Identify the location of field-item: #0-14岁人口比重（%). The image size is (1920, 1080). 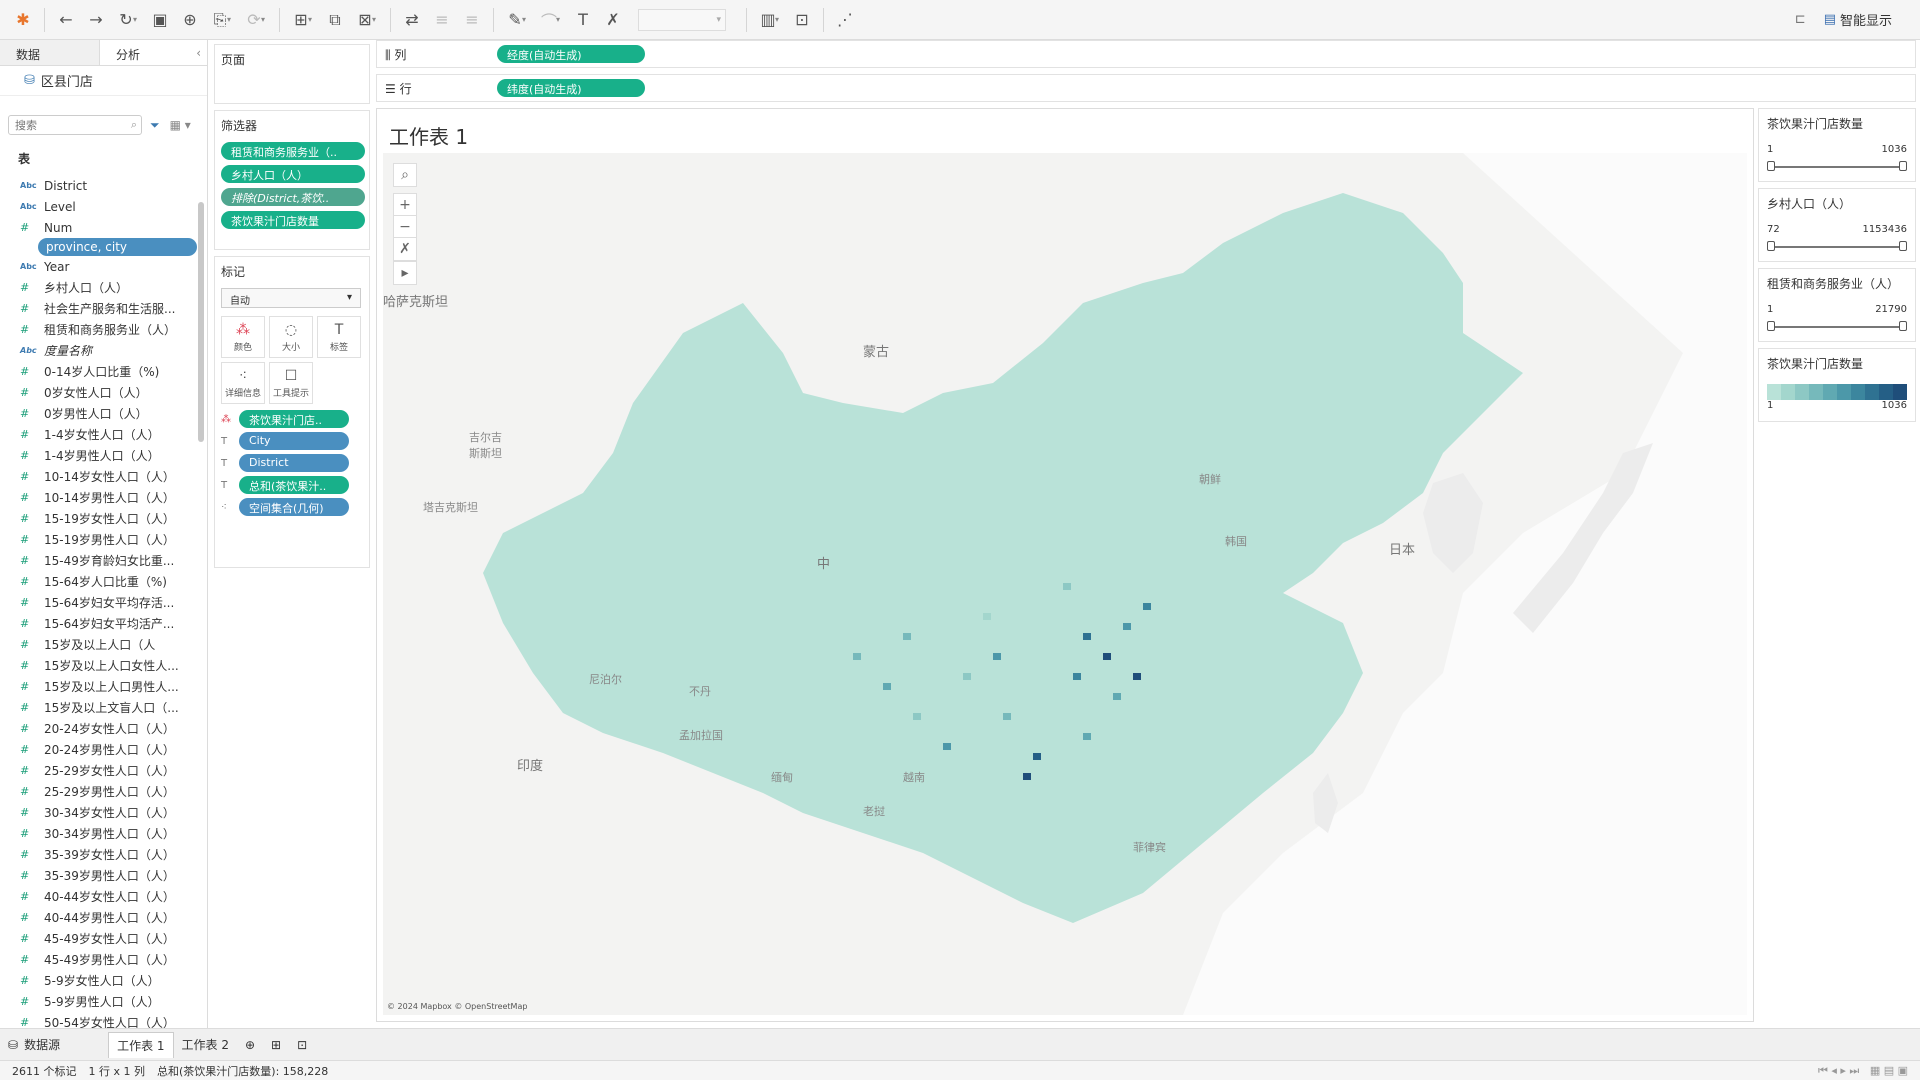
(103, 371).